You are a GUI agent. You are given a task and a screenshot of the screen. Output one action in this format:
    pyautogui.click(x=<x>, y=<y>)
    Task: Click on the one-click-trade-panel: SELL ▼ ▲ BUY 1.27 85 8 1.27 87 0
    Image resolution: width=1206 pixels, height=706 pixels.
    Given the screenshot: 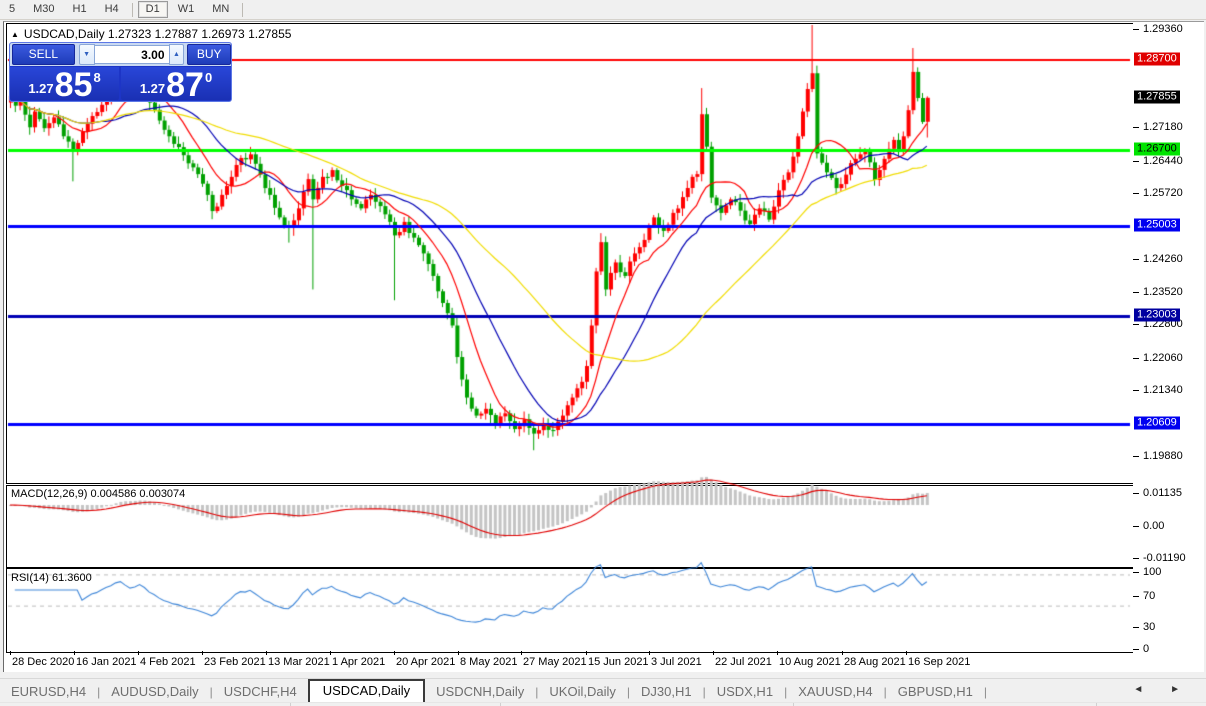 What is the action you would take?
    pyautogui.click(x=120, y=72)
    